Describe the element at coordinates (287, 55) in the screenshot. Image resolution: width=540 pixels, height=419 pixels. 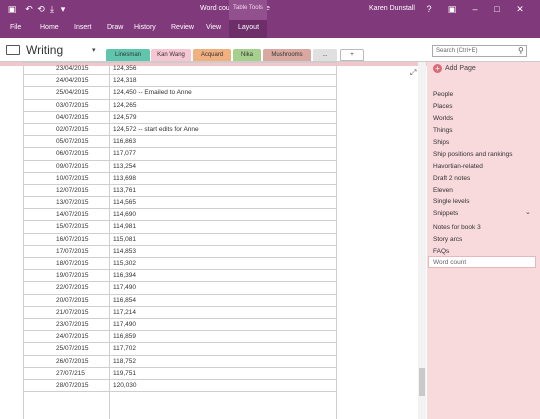
I see `section-tab-mushrooms: Mushrooms` at that location.